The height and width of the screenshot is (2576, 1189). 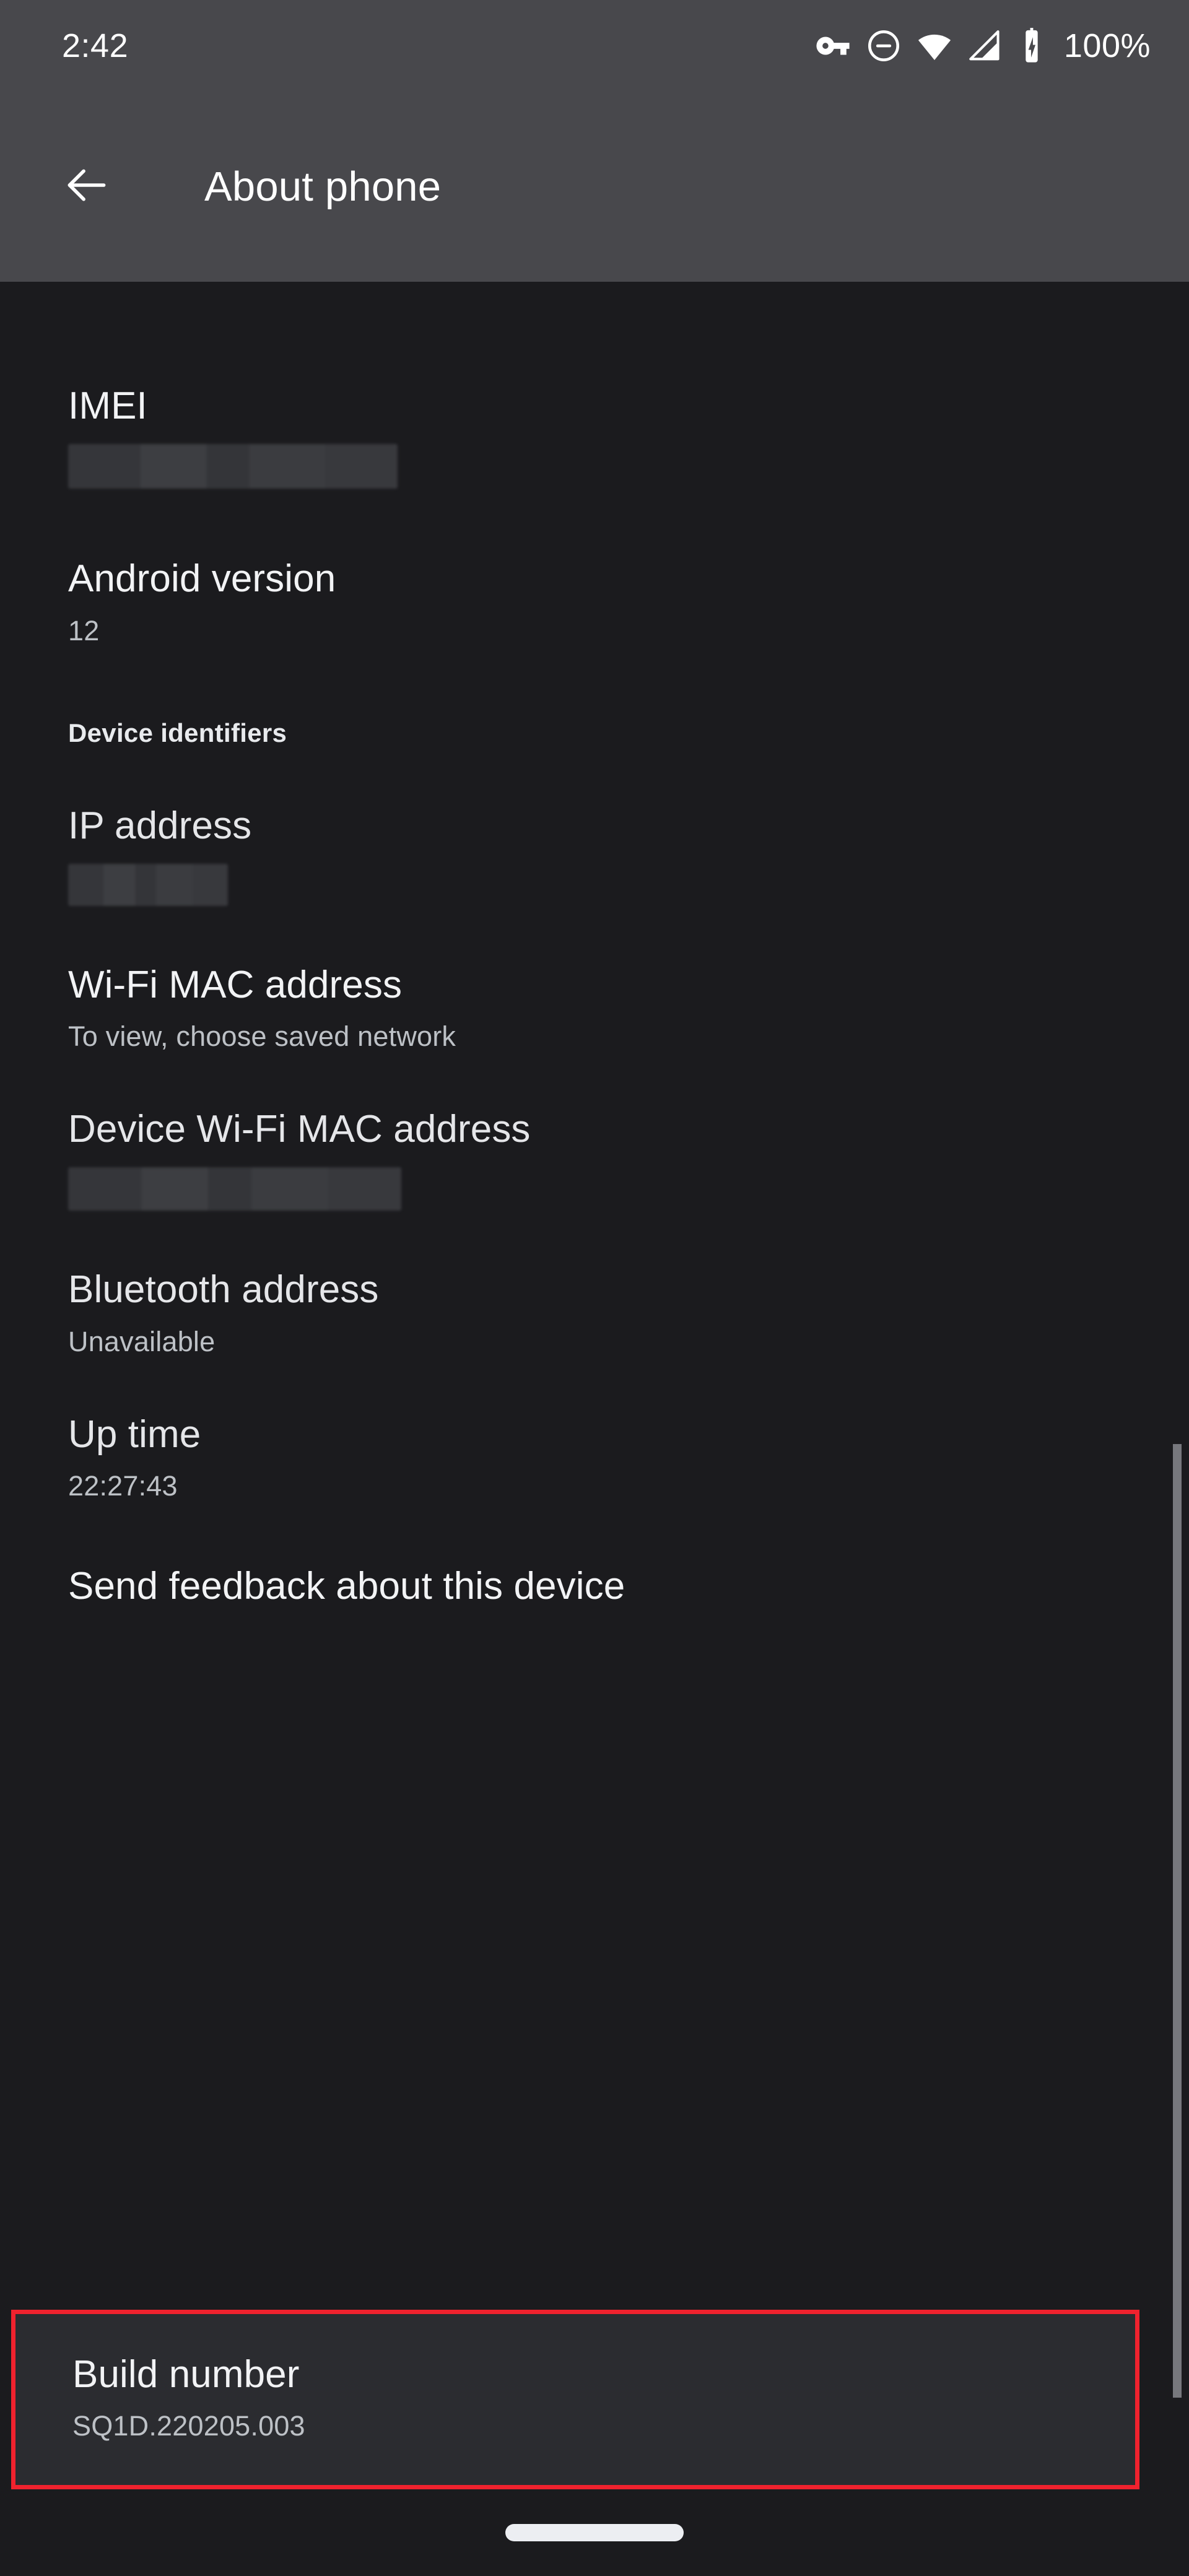 I want to click on ip-address-redacted-value, so click(x=148, y=884).